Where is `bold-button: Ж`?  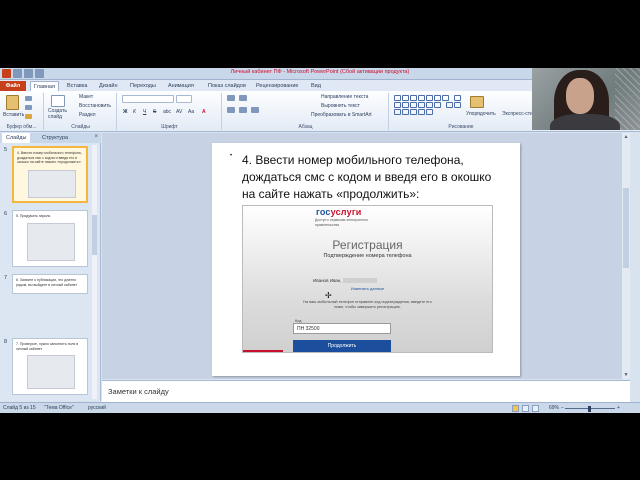 bold-button: Ж is located at coordinates (125, 112).